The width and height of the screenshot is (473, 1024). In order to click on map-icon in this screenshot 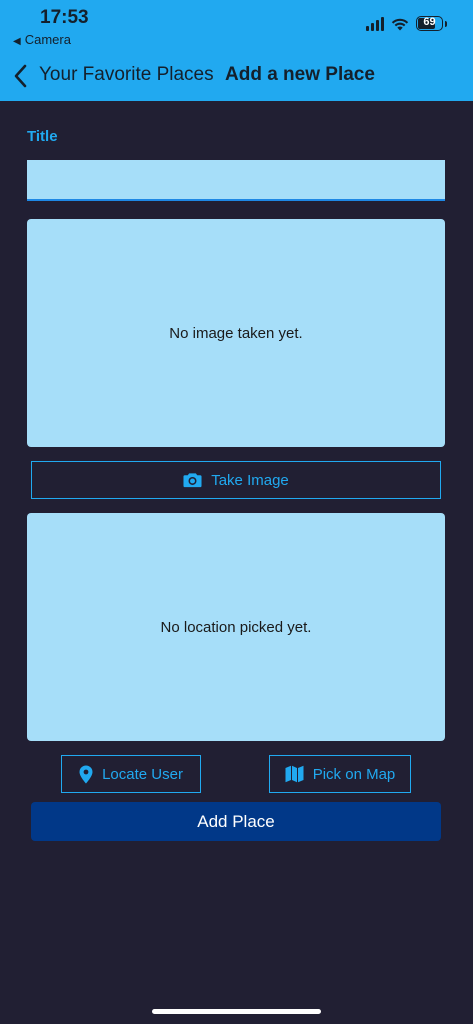, I will do `click(294, 774)`.